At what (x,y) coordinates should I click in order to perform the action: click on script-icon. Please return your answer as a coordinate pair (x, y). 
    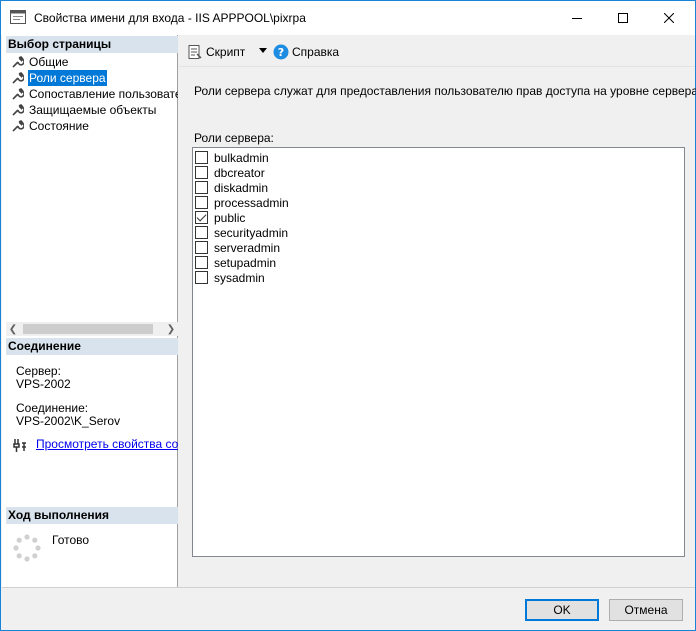
    Looking at the image, I should click on (195, 52).